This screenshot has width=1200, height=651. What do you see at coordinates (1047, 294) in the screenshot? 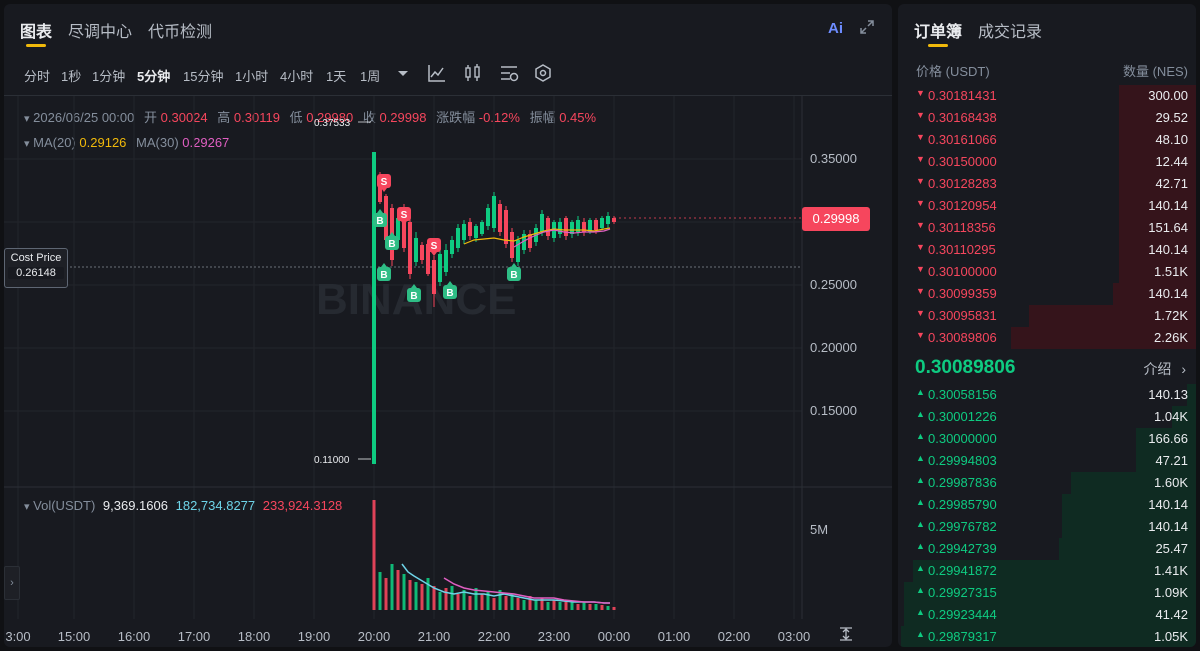
I see `ask-row: ▼ 0.30099359 140.14` at bounding box center [1047, 294].